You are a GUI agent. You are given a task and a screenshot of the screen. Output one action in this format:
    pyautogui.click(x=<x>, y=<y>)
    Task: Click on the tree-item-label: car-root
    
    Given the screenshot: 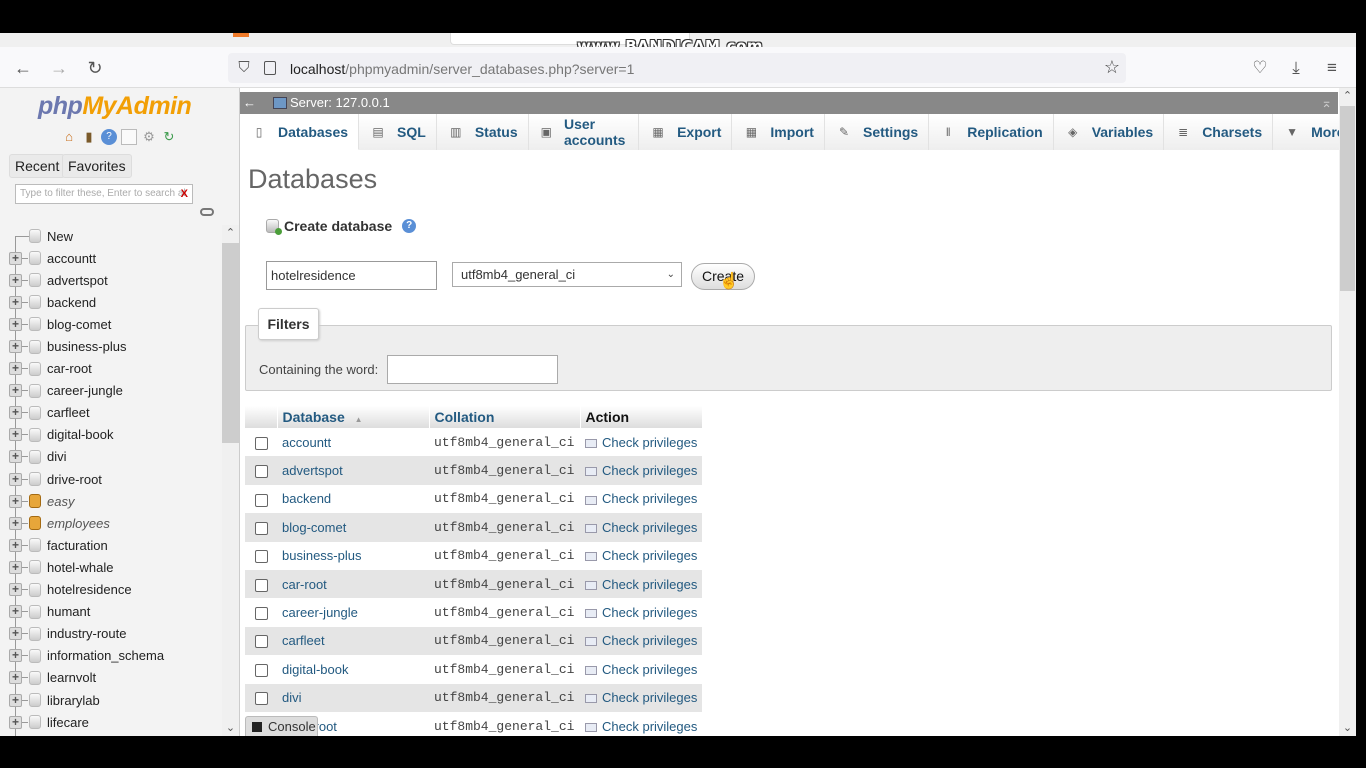 What is the action you would take?
    pyautogui.click(x=69, y=368)
    